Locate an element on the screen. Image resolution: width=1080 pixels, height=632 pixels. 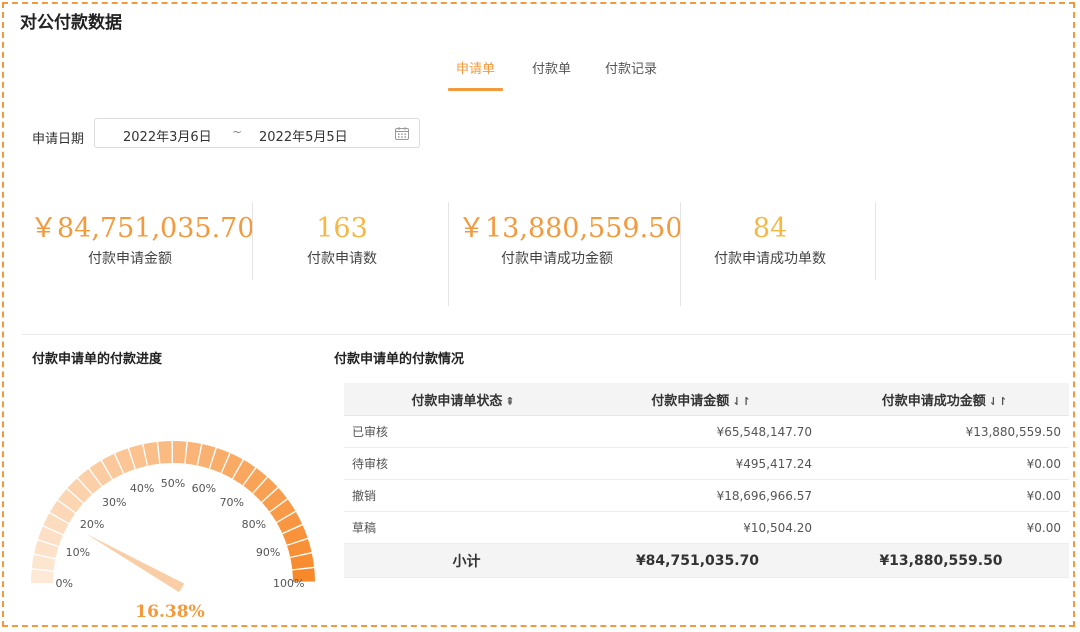
table-row: 已审核 ¥65,548,147.70 ¥13,880,559.50 is located at coordinates (706, 431).